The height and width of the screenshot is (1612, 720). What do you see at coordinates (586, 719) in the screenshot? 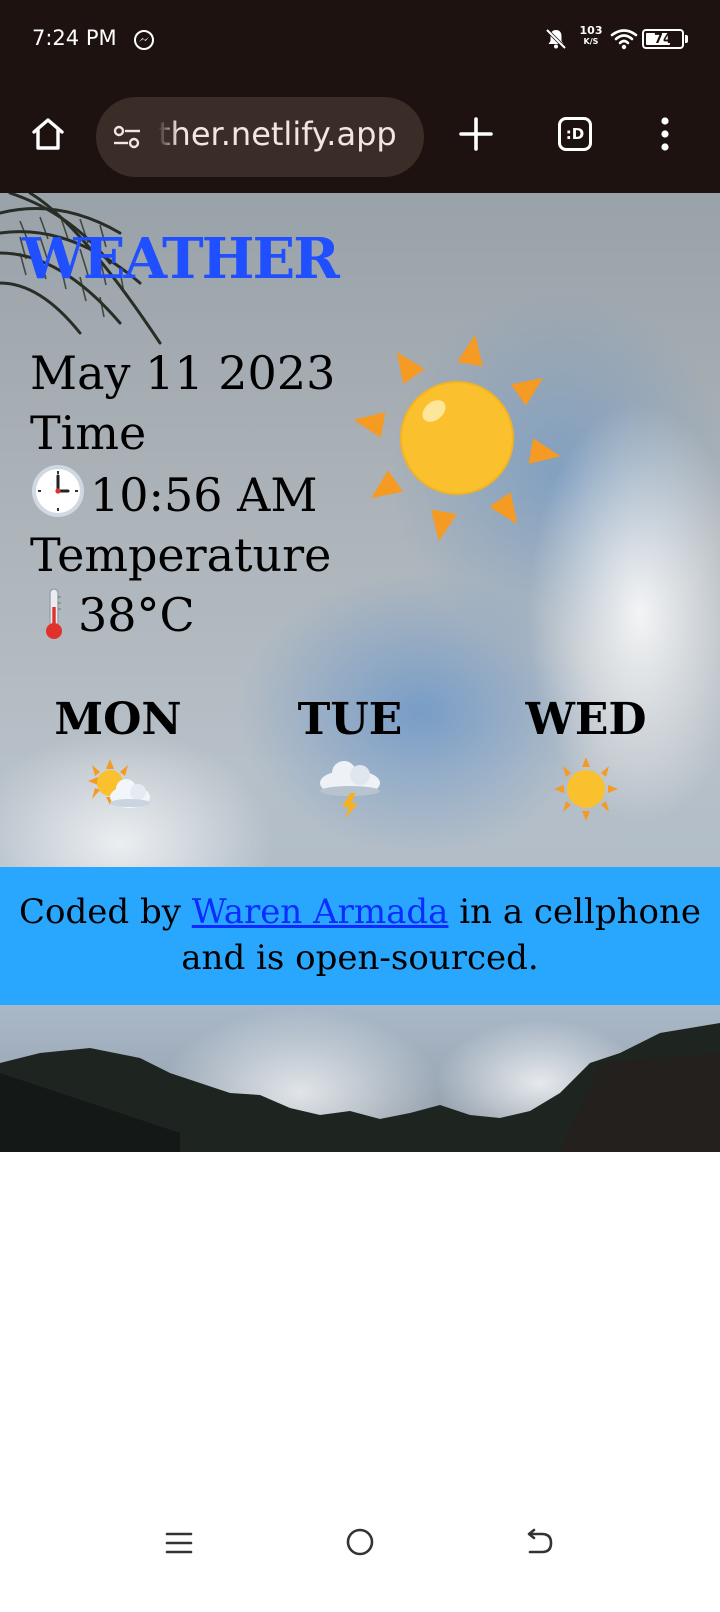
I see `forecast-day-name: WED` at bounding box center [586, 719].